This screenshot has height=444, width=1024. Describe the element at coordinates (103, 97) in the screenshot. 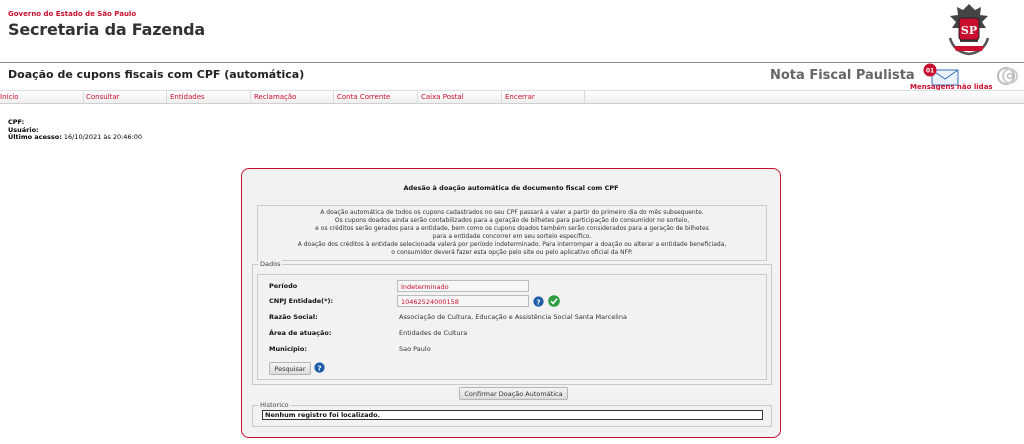

I see `menu-item-consultar: Consultar` at that location.